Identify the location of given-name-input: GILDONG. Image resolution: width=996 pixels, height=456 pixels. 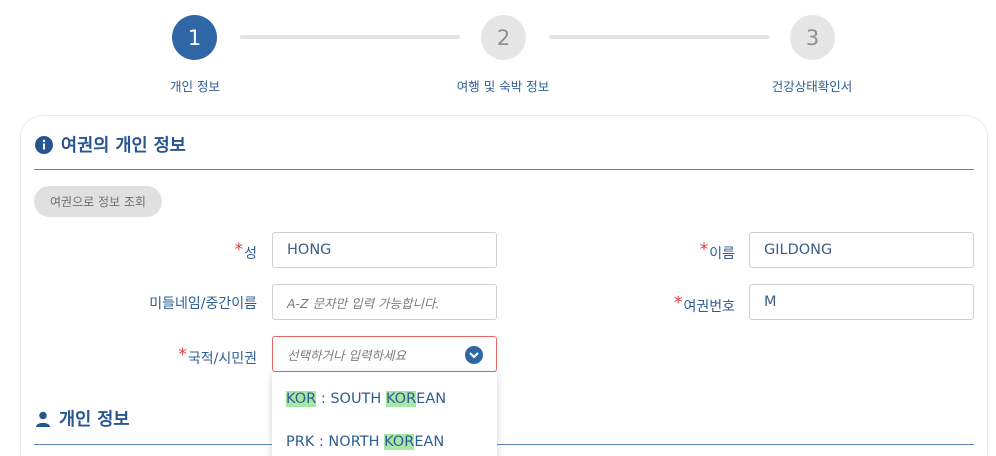
(861, 250).